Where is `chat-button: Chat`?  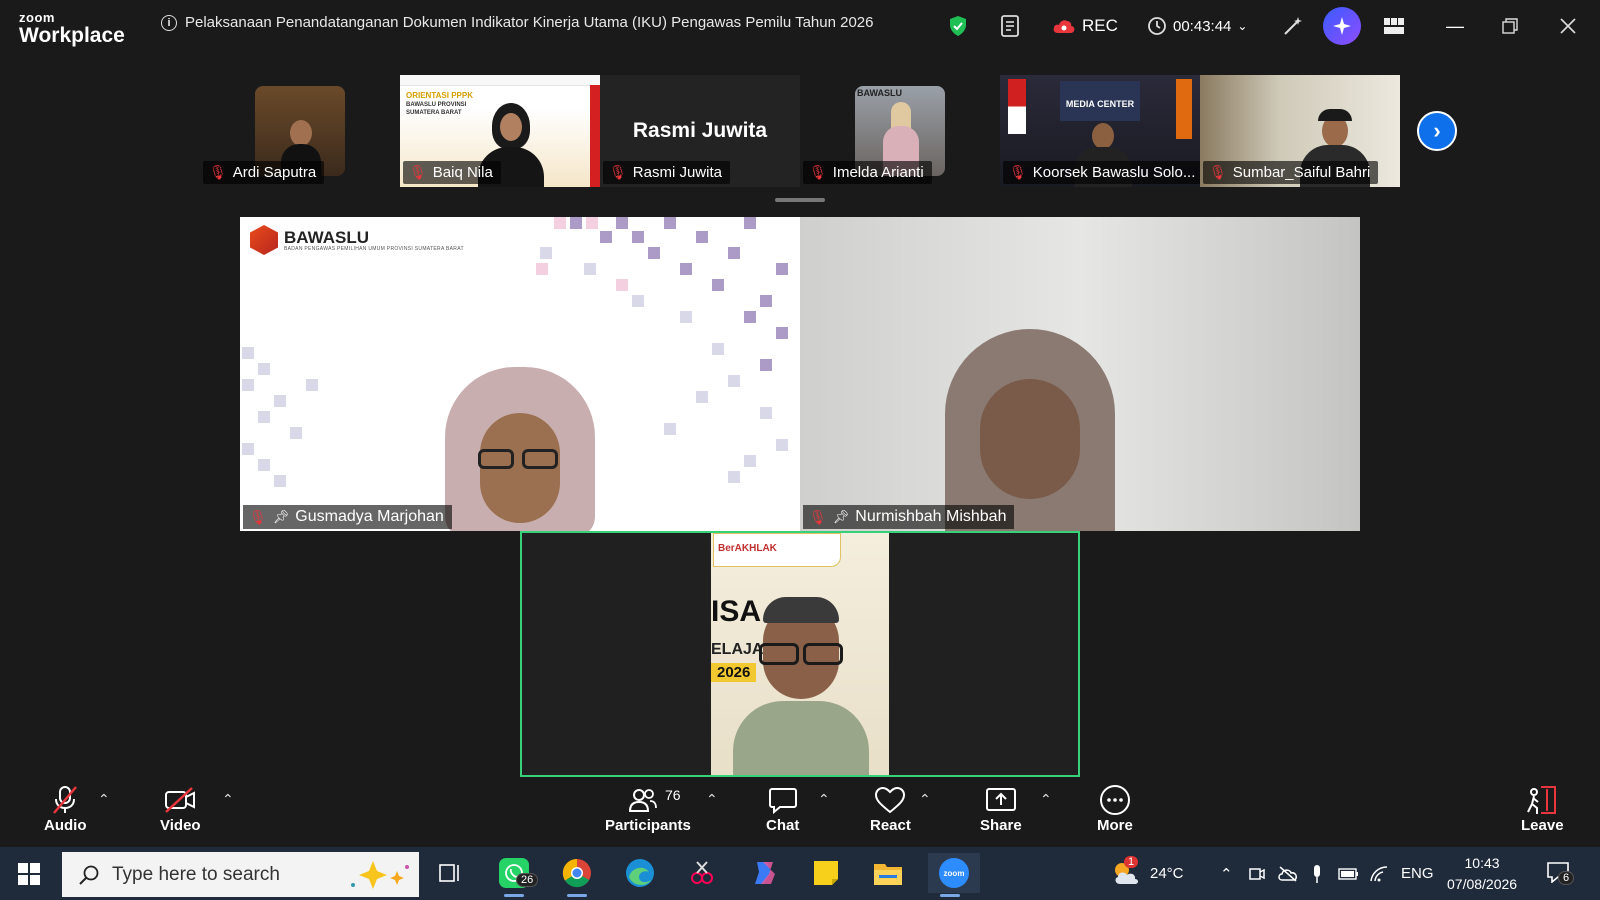
chat-button: Chat is located at coordinates (782, 808).